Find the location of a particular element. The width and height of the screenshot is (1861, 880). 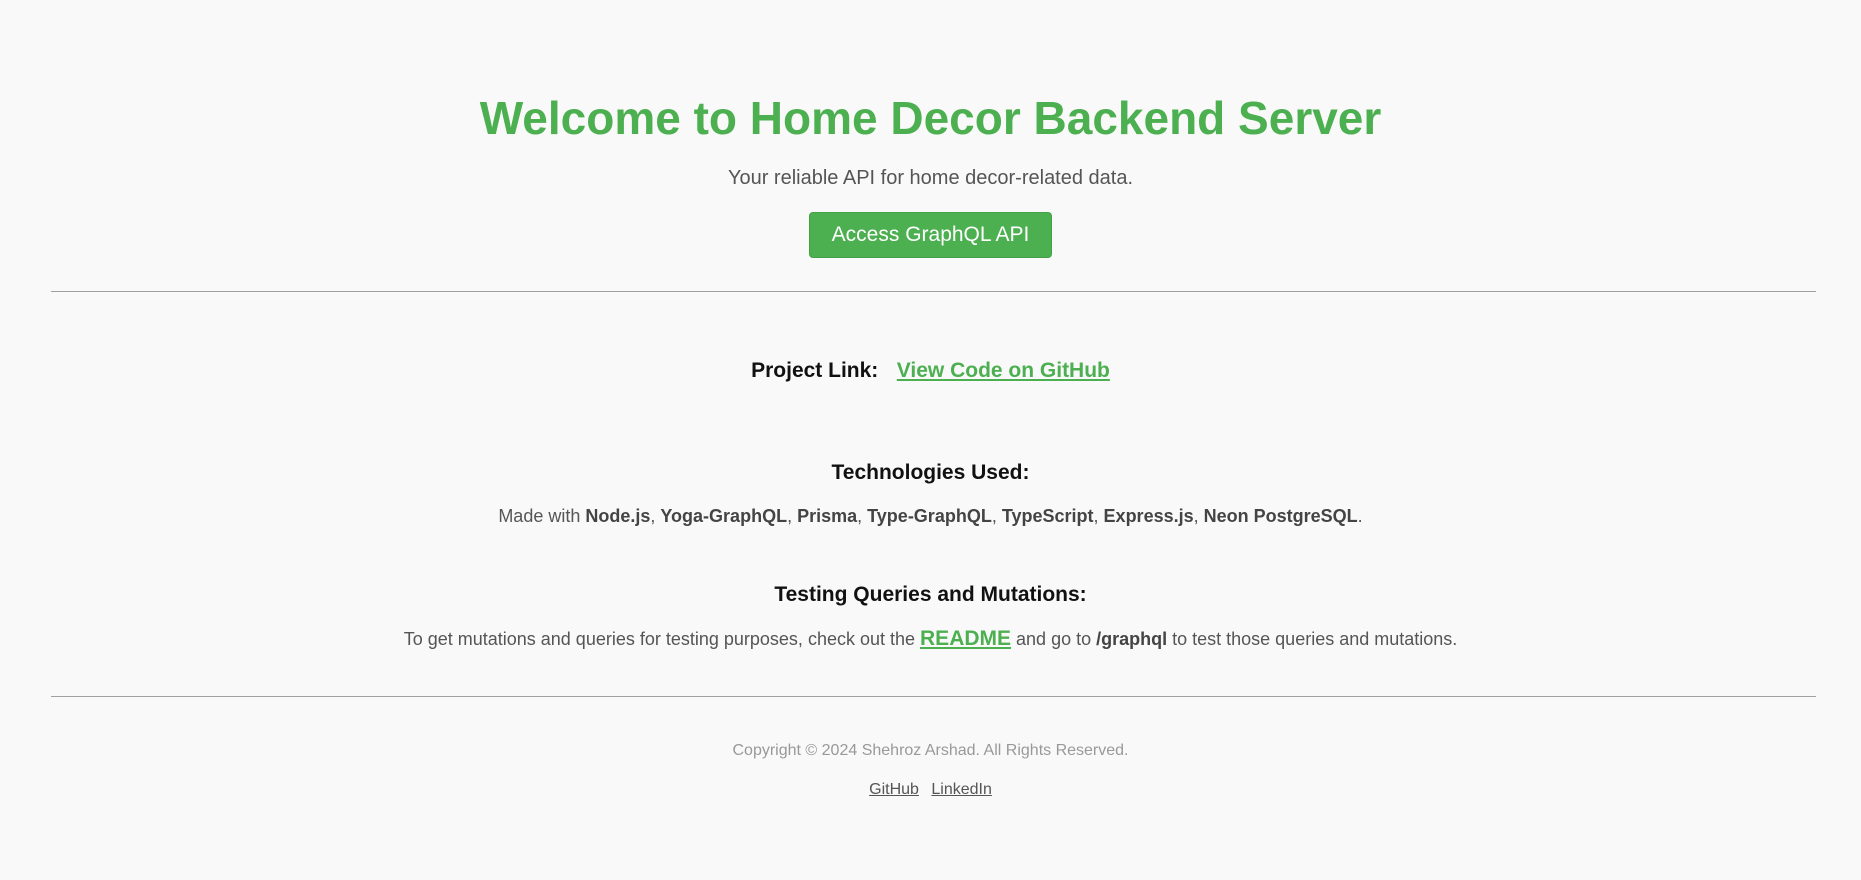

readme-link: README is located at coordinates (965, 638).